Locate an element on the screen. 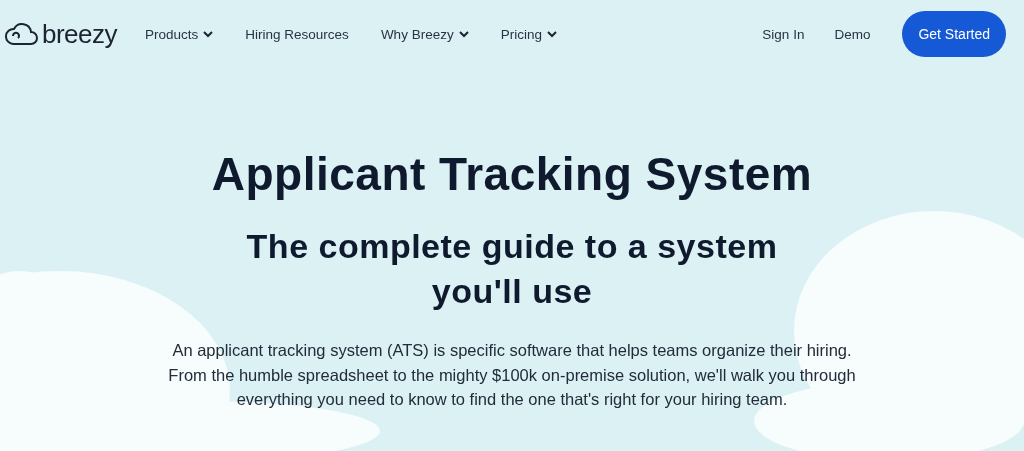 Image resolution: width=1024 pixels, height=451 pixels. page-subtitle: The complete guide to a system you'll use is located at coordinates (512, 269).